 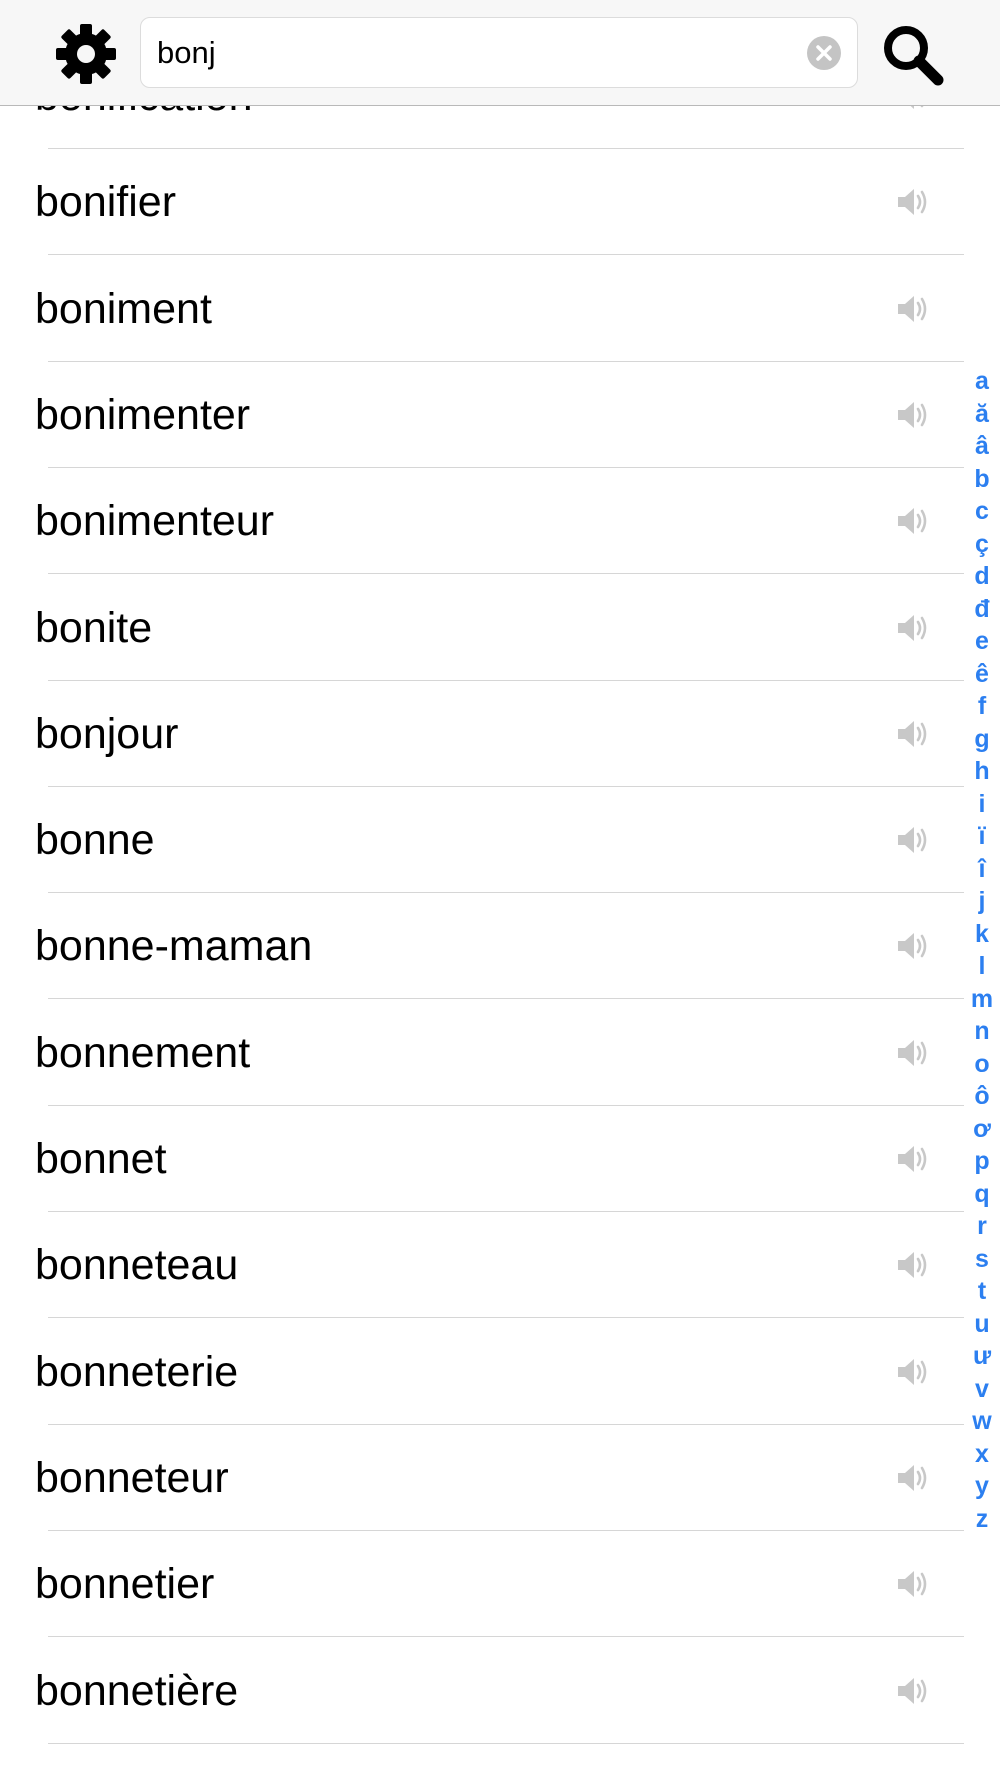 What do you see at coordinates (982, 706) in the screenshot?
I see `alphabet-letter: f` at bounding box center [982, 706].